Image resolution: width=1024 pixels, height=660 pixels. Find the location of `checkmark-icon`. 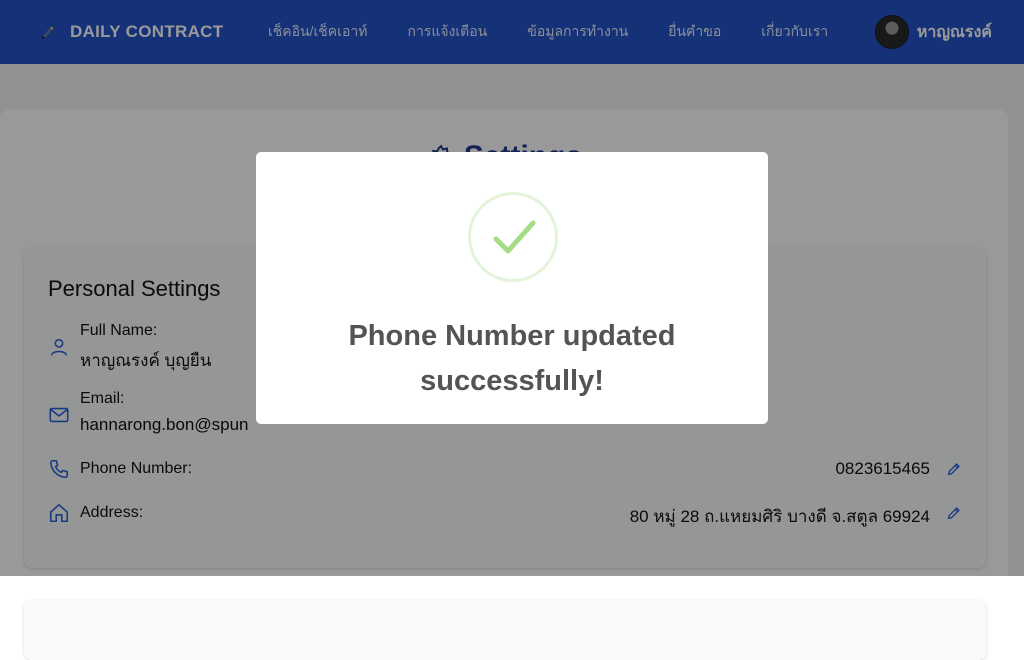

checkmark-icon is located at coordinates (514, 237).